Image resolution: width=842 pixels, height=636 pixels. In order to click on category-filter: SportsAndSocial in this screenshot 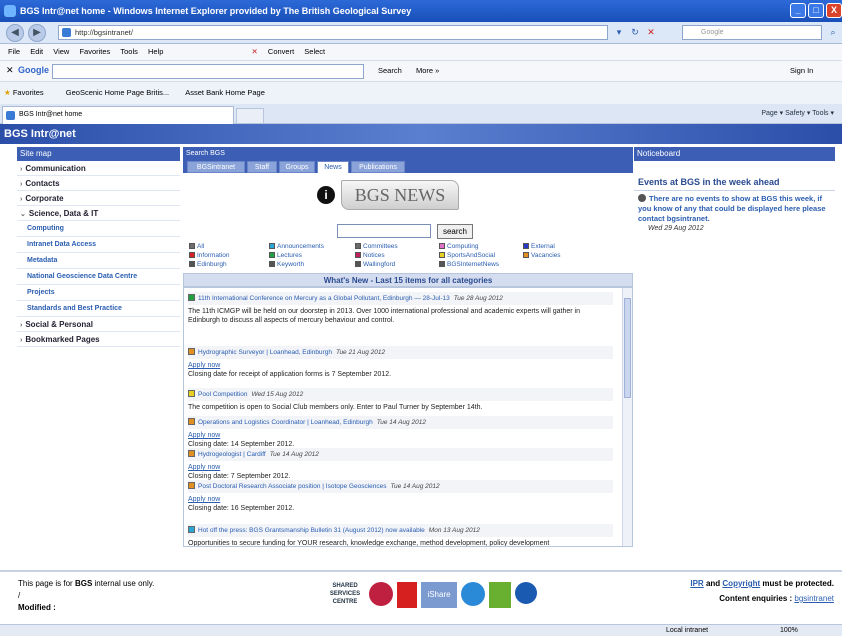, I will do `click(467, 256)`.